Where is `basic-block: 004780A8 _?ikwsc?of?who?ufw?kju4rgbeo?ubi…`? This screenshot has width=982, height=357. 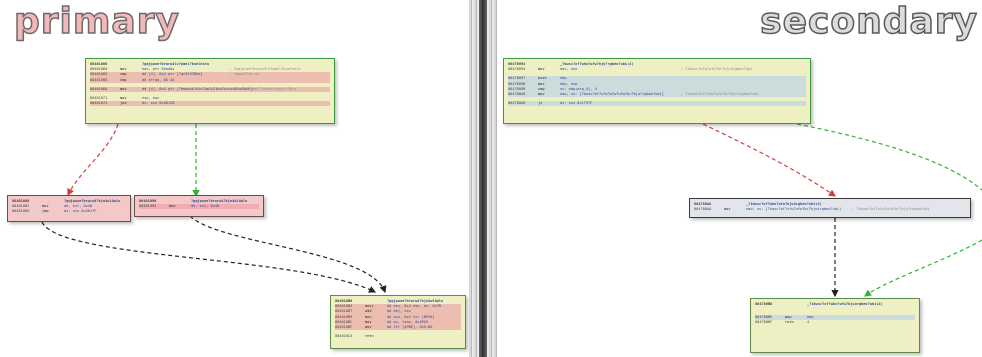
basic-block: 004780A8 _?ikwsc?of?who?ufw?kju4rgbeo?ubi… is located at coordinates (830, 208).